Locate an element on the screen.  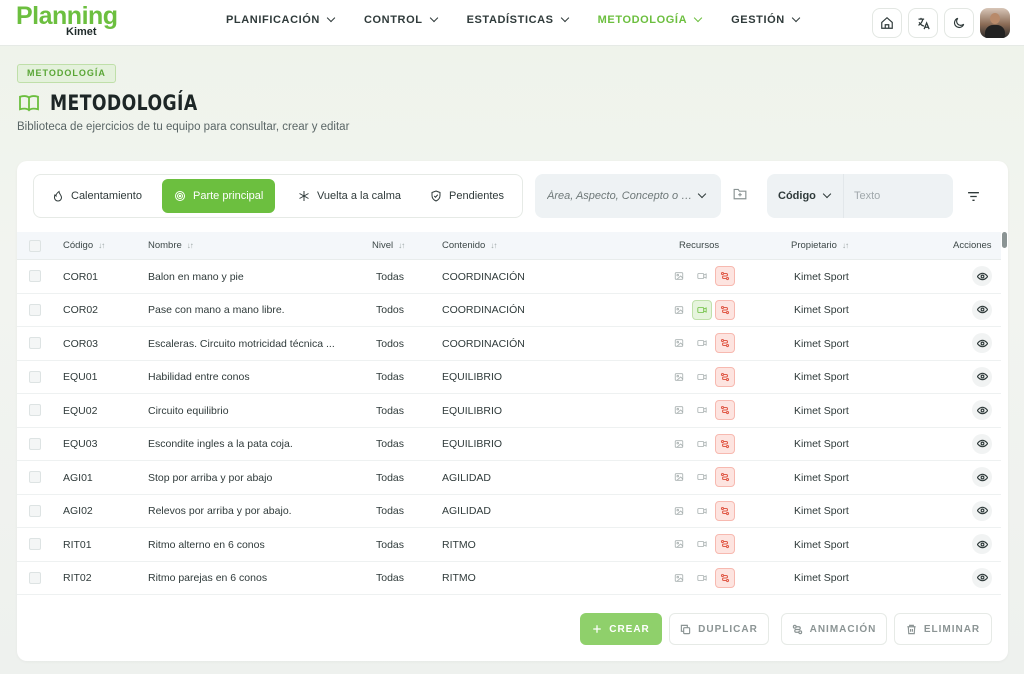
nav-item-planificacion: PLANIFICACIÓN is located at coordinates (281, 19).